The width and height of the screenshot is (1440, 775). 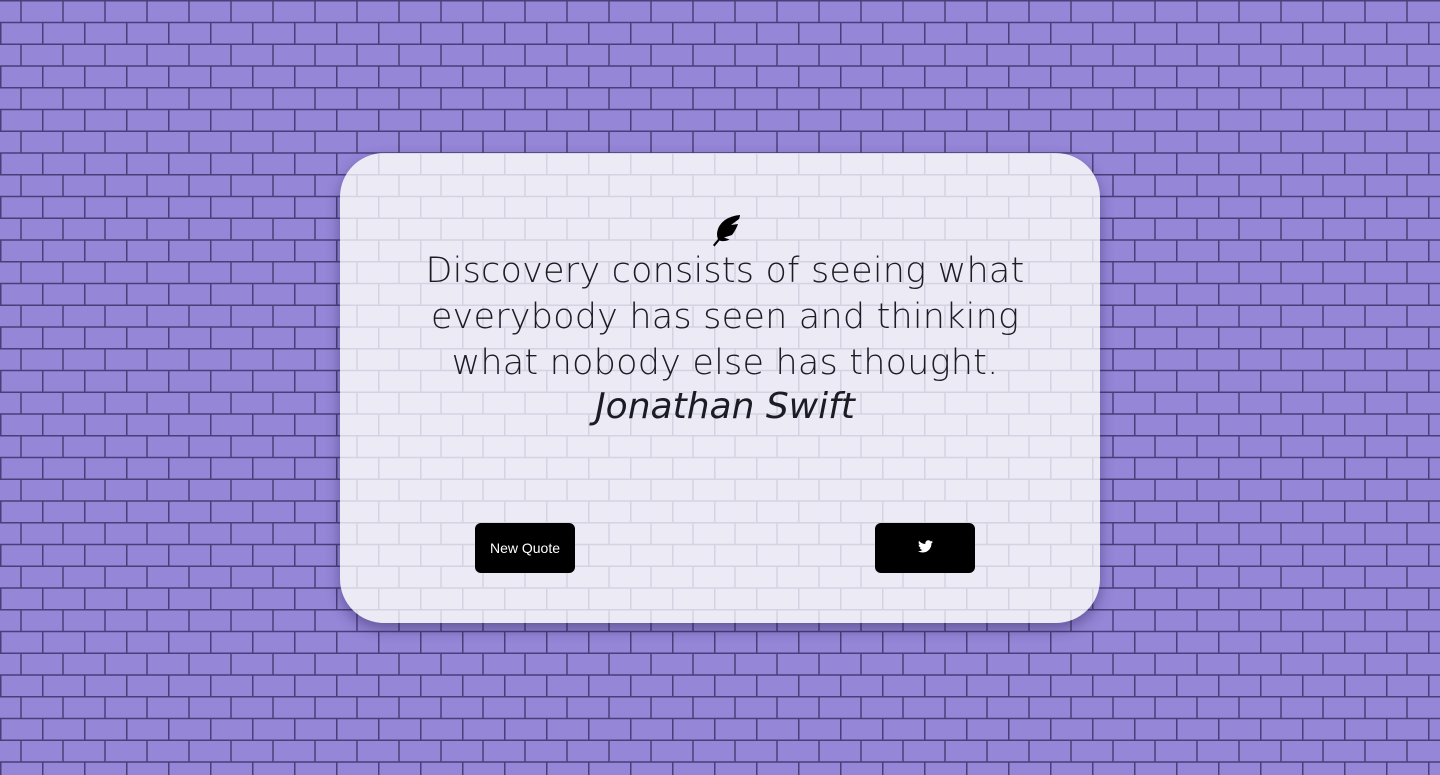 I want to click on tweet-button, so click(x=925, y=548).